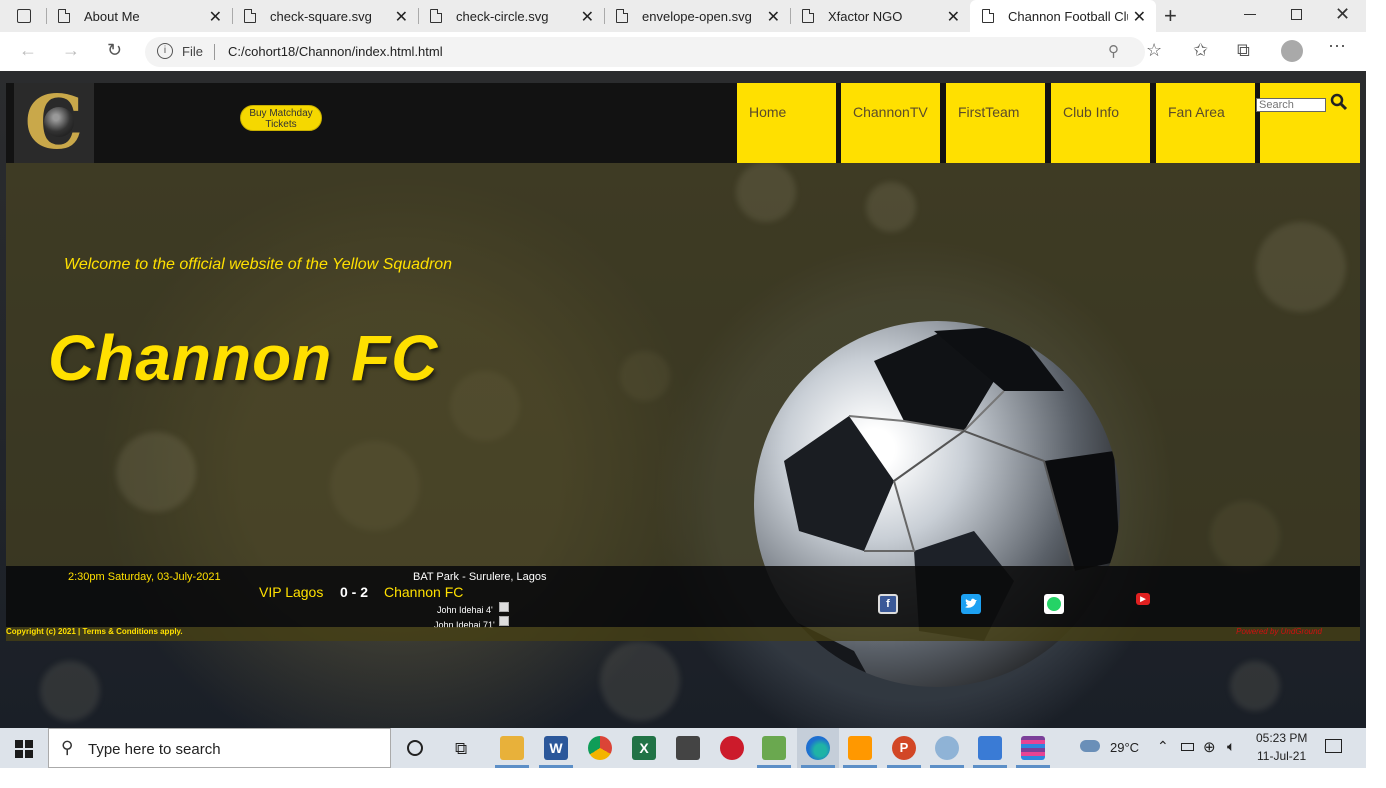 Image resolution: width=1386 pixels, height=788 pixels. Describe the element at coordinates (818, 748) in the screenshot. I see `edge-icon` at that location.